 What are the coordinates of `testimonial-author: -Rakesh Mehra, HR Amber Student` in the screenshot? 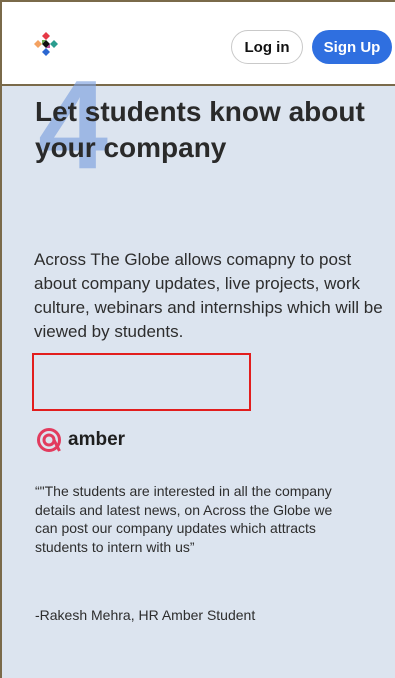 It's located at (145, 615).